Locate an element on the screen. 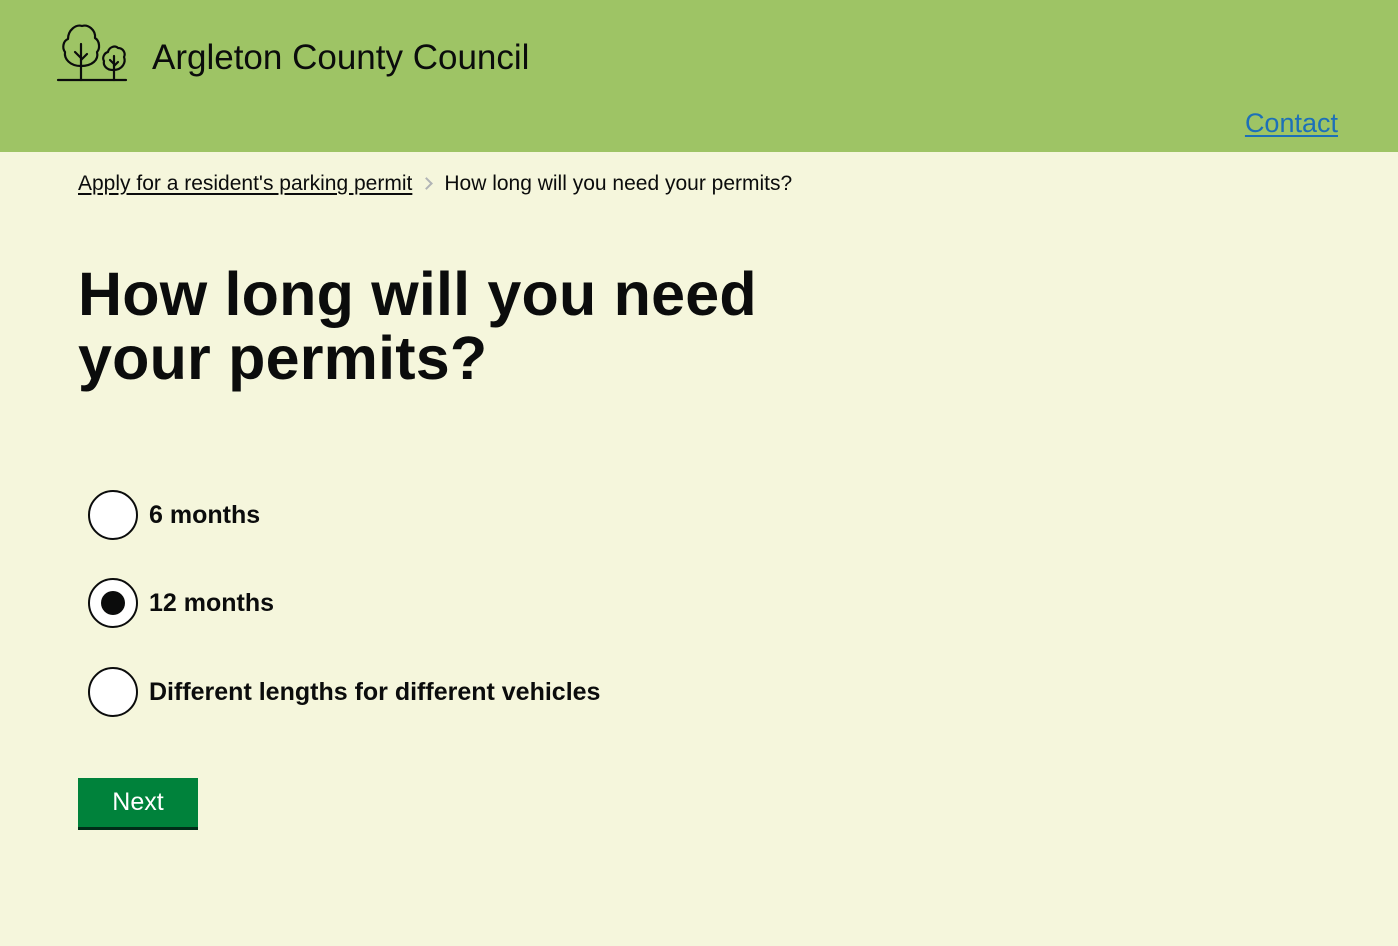  org-name: Argleton County Council is located at coordinates (341, 57).